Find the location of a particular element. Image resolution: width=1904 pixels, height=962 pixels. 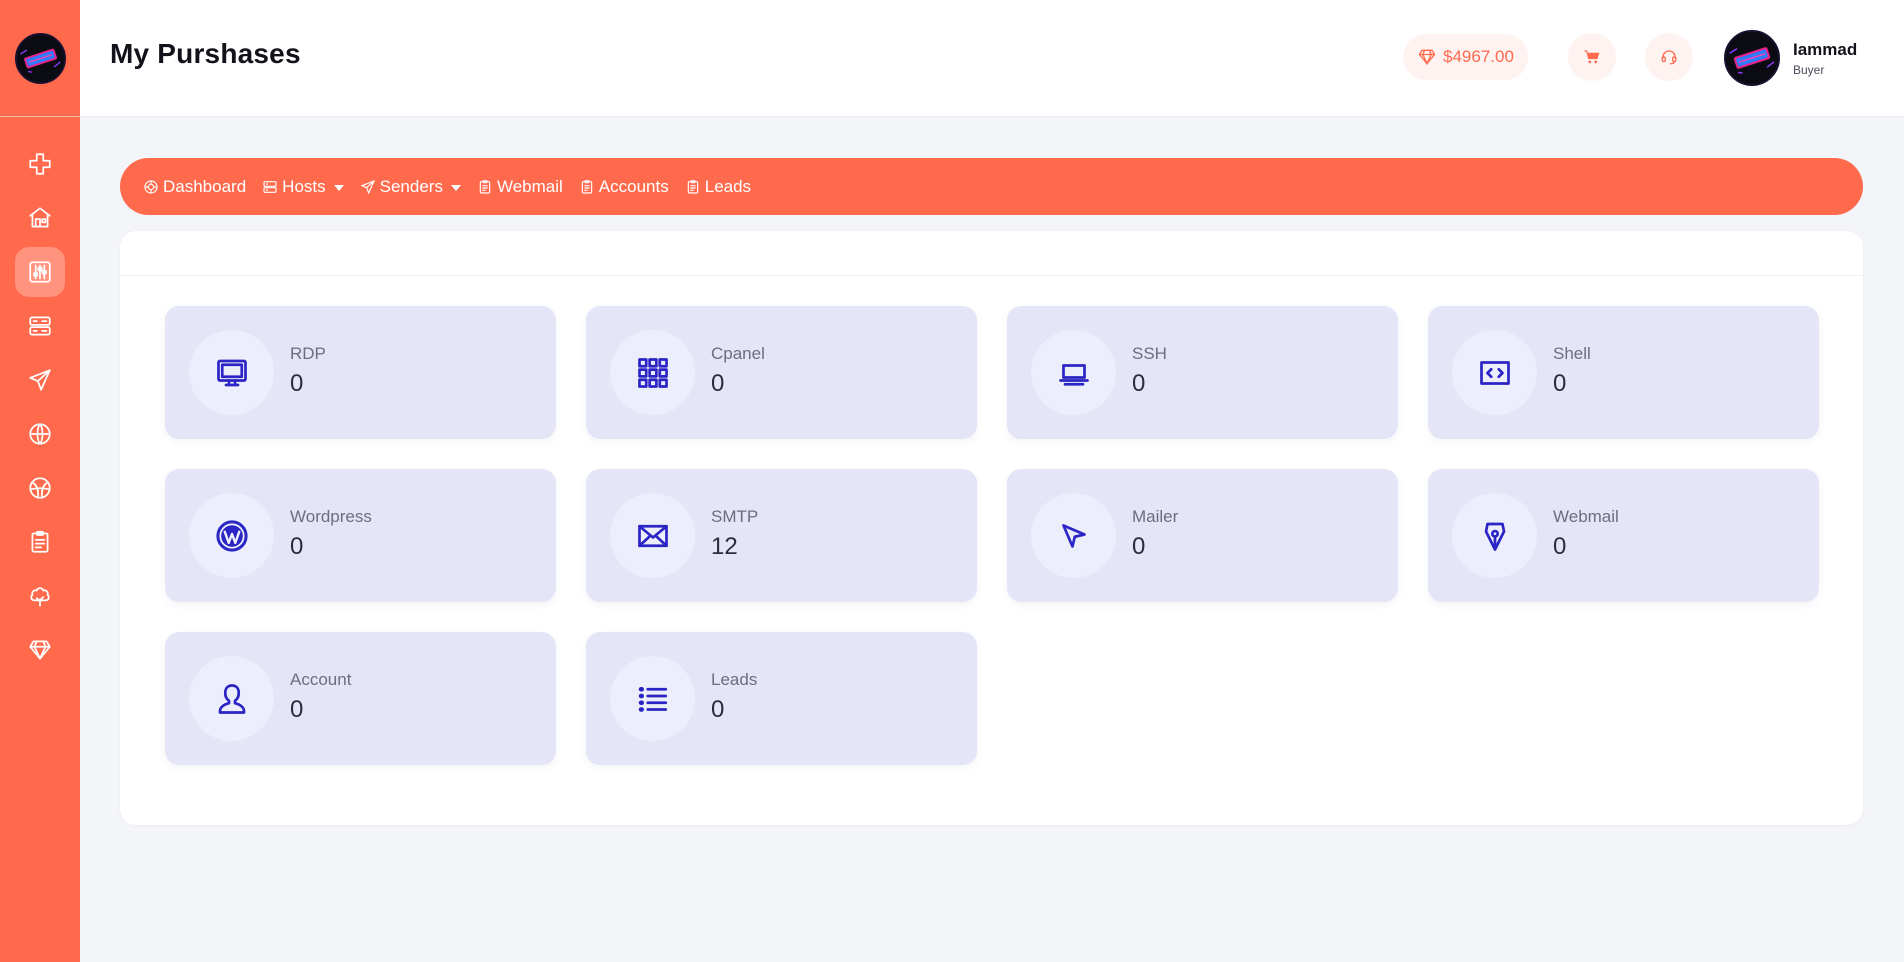

globe-icon is located at coordinates (40, 434).